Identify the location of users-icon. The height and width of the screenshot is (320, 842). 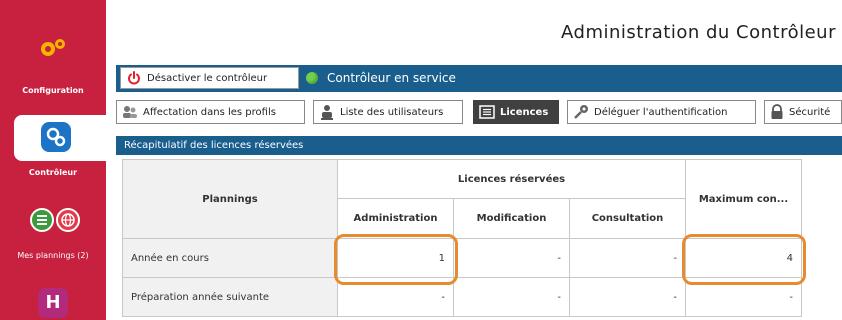
(130, 112).